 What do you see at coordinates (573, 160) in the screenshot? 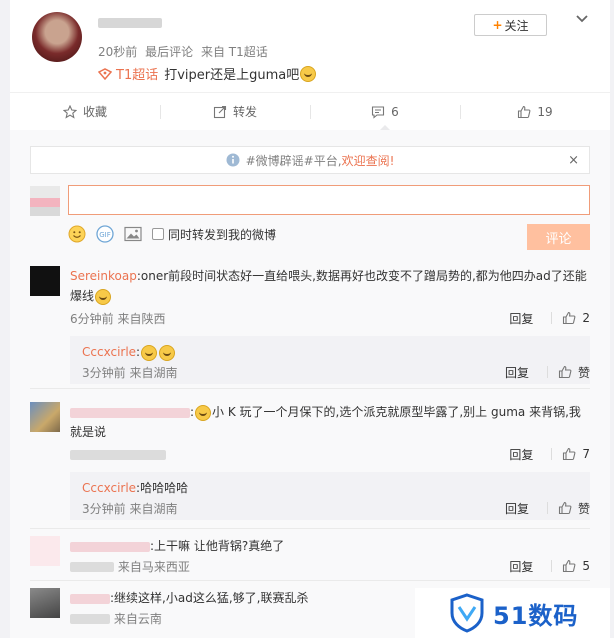
I see `close-icon: ×` at bounding box center [573, 160].